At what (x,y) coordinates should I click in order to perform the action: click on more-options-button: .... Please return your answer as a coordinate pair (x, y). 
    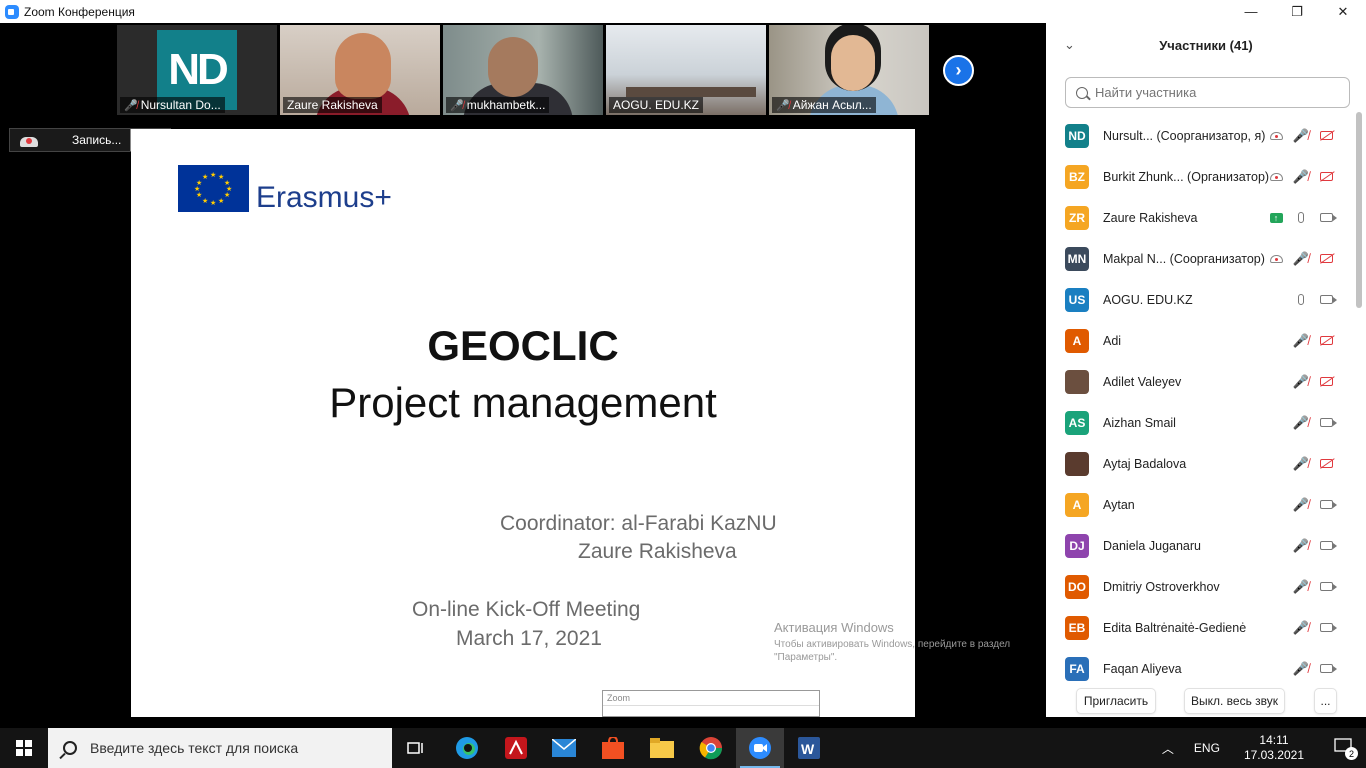
    Looking at the image, I should click on (1325, 701).